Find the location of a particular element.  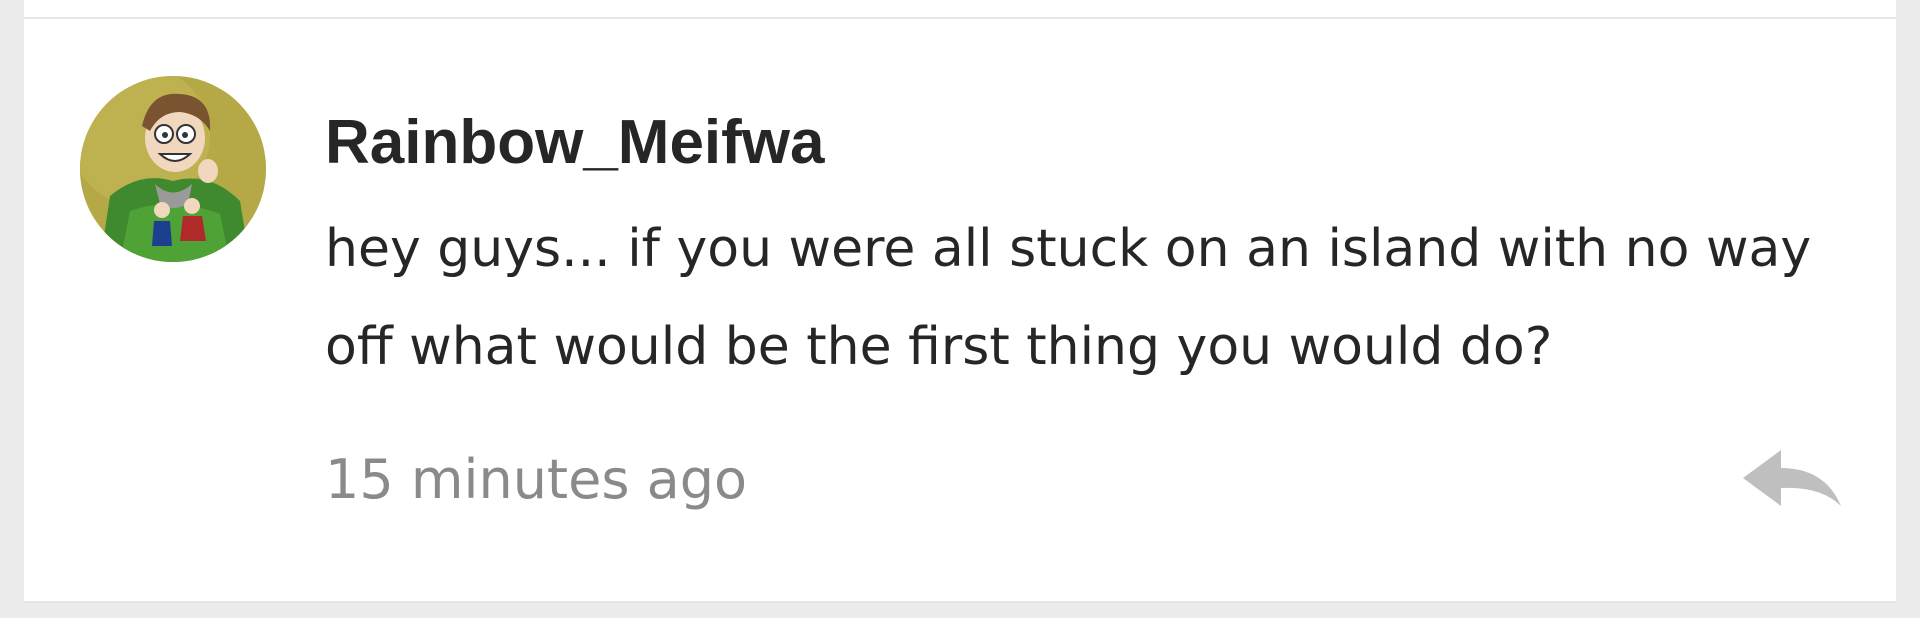

reply-button is located at coordinates (1792, 481).